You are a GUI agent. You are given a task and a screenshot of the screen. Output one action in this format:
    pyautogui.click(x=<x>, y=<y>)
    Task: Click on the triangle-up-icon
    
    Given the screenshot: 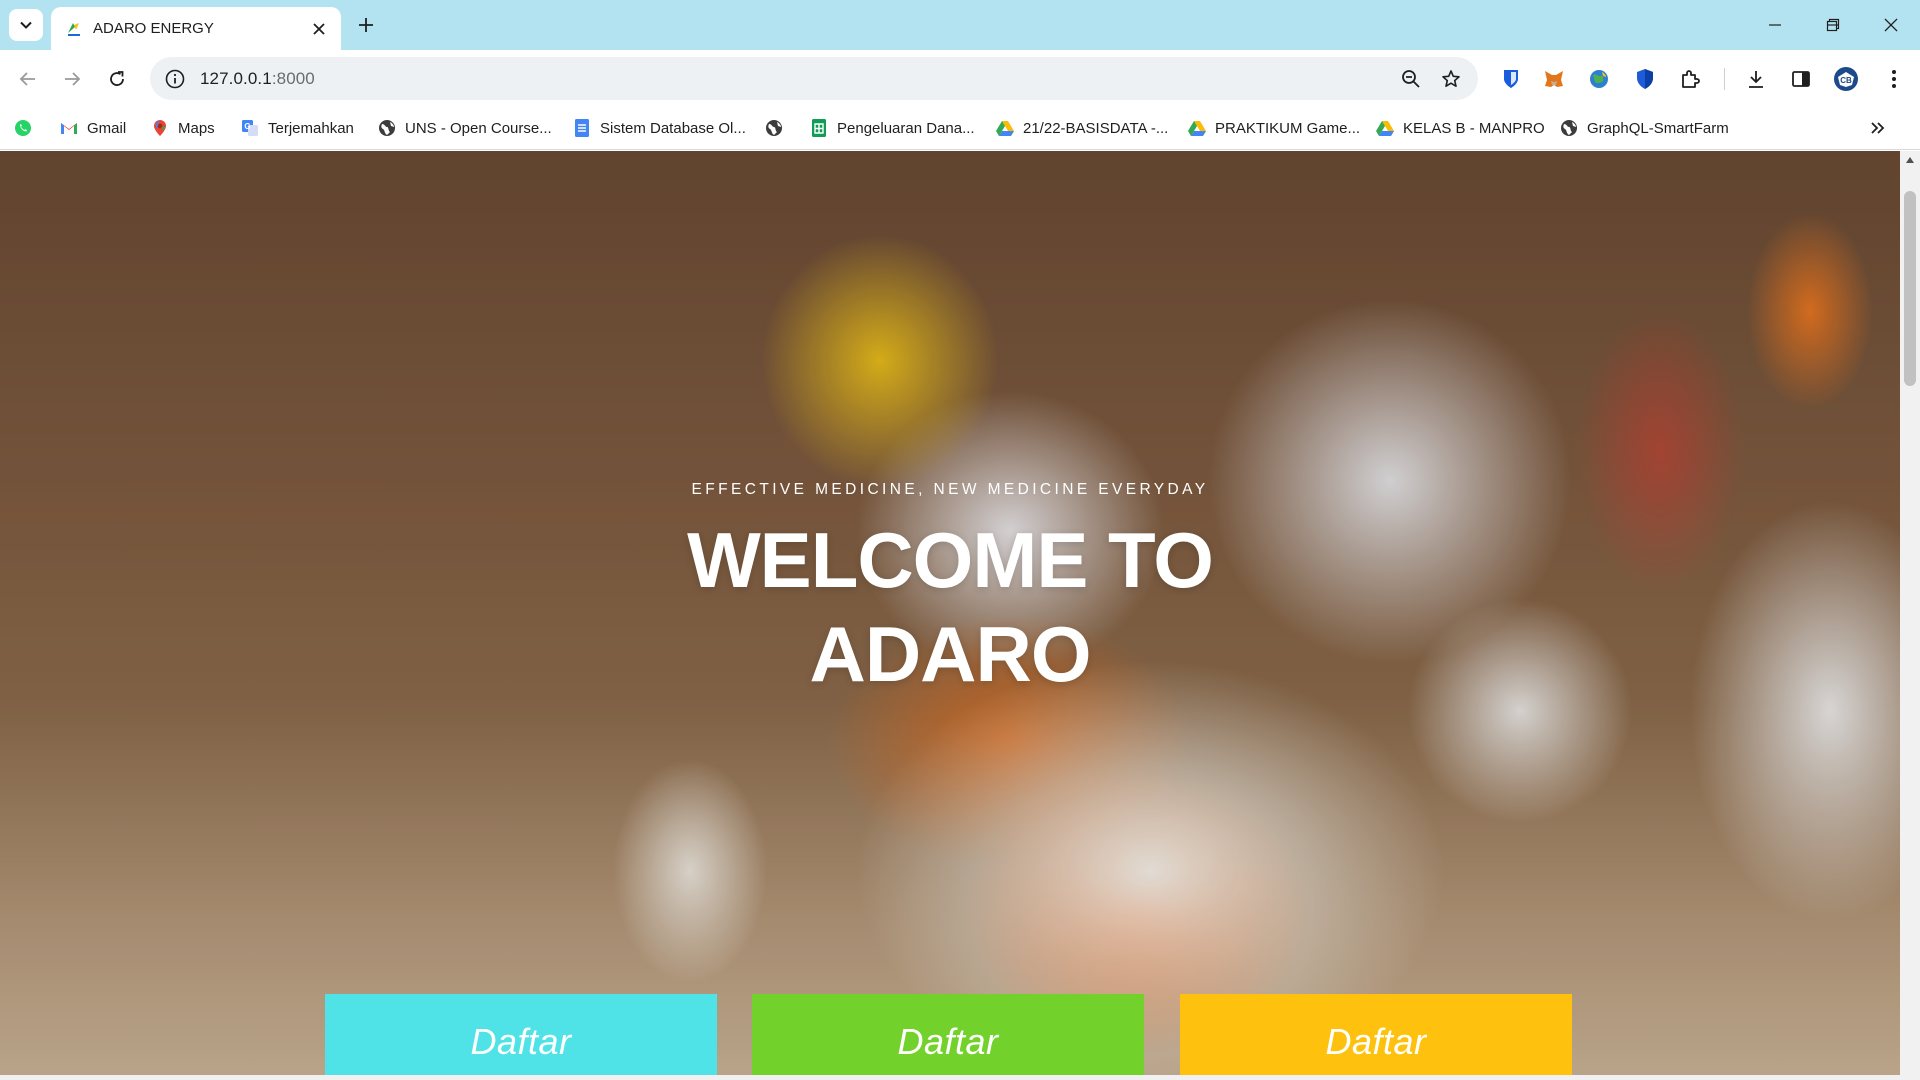 What is the action you would take?
    pyautogui.click(x=1910, y=160)
    